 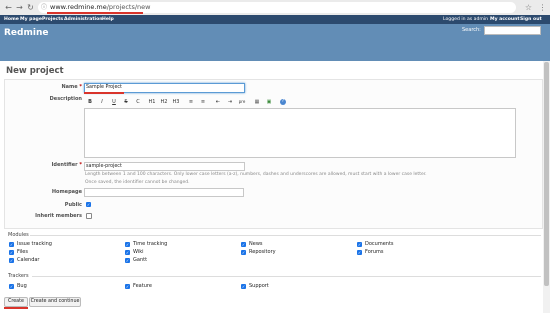 What do you see at coordinates (379, 244) in the screenshot?
I see `module-label: Documents` at bounding box center [379, 244].